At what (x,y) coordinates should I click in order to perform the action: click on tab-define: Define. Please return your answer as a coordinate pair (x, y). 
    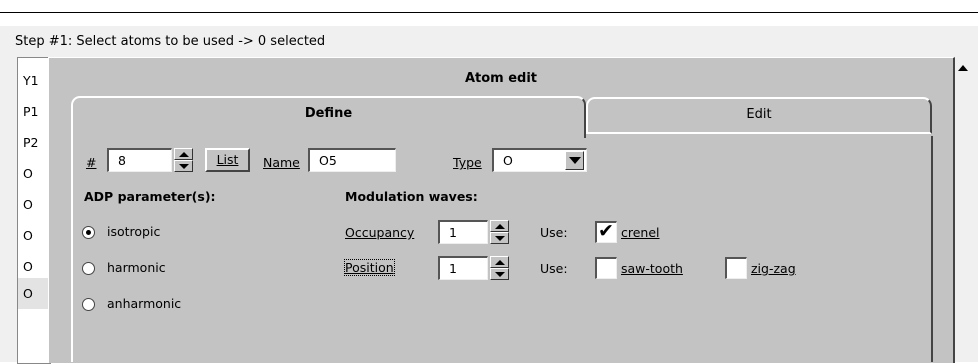
    Looking at the image, I should click on (328, 117).